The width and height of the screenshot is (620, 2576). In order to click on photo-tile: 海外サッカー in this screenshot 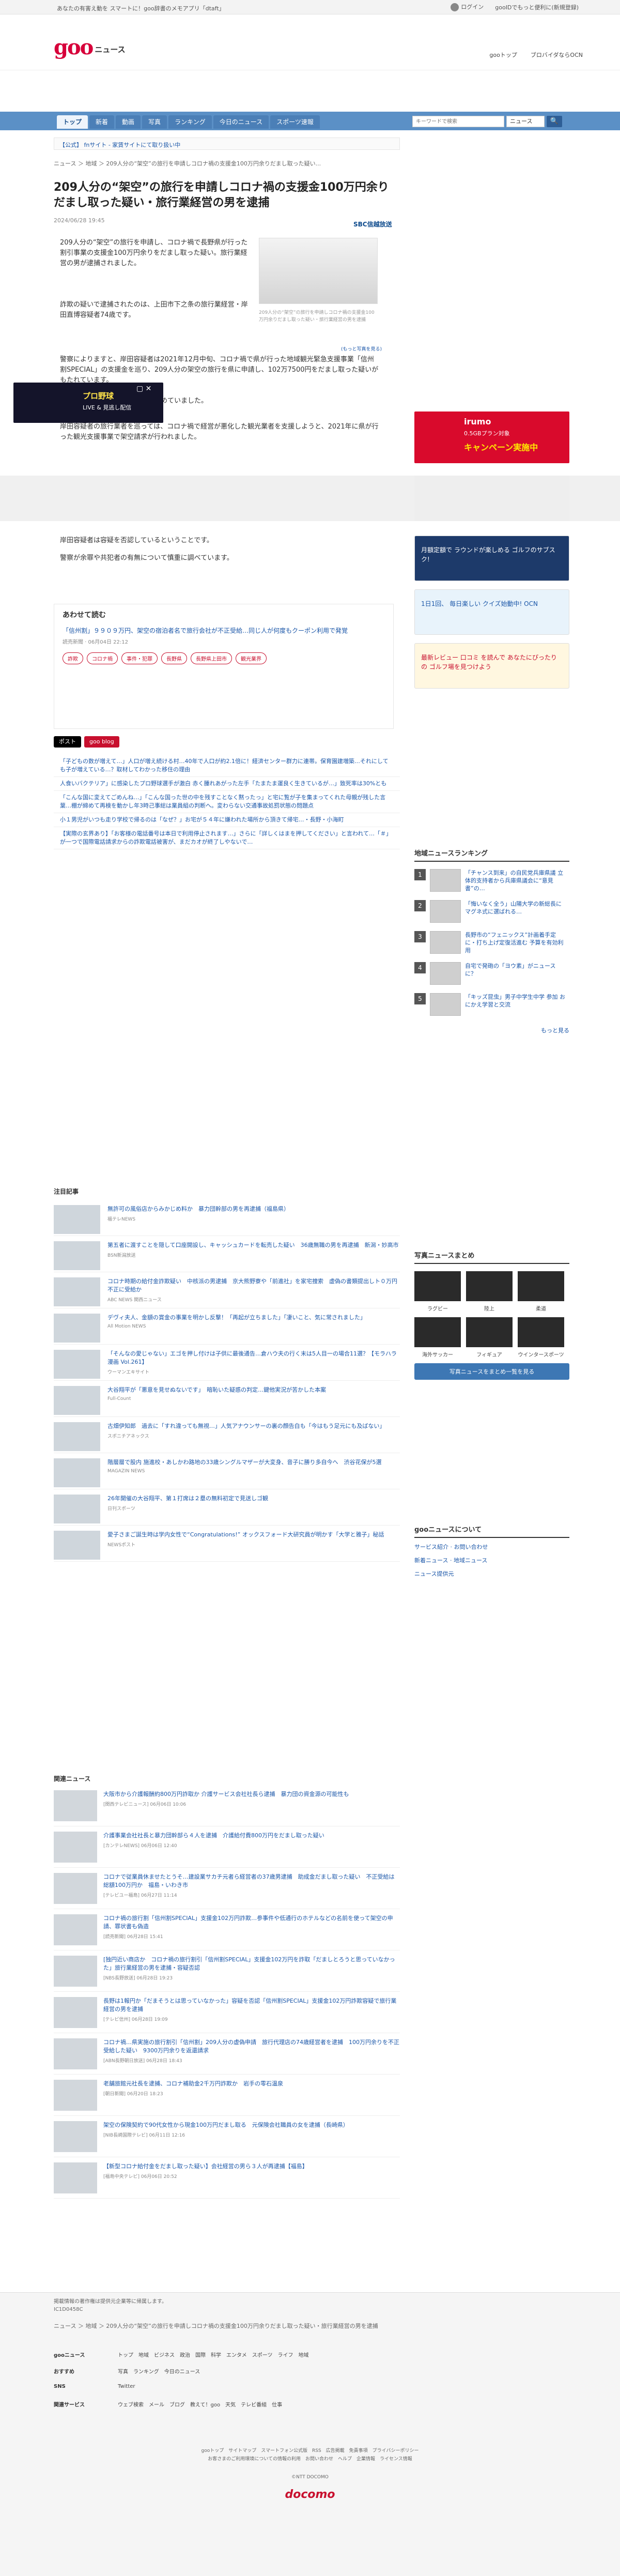, I will do `click(438, 1337)`.